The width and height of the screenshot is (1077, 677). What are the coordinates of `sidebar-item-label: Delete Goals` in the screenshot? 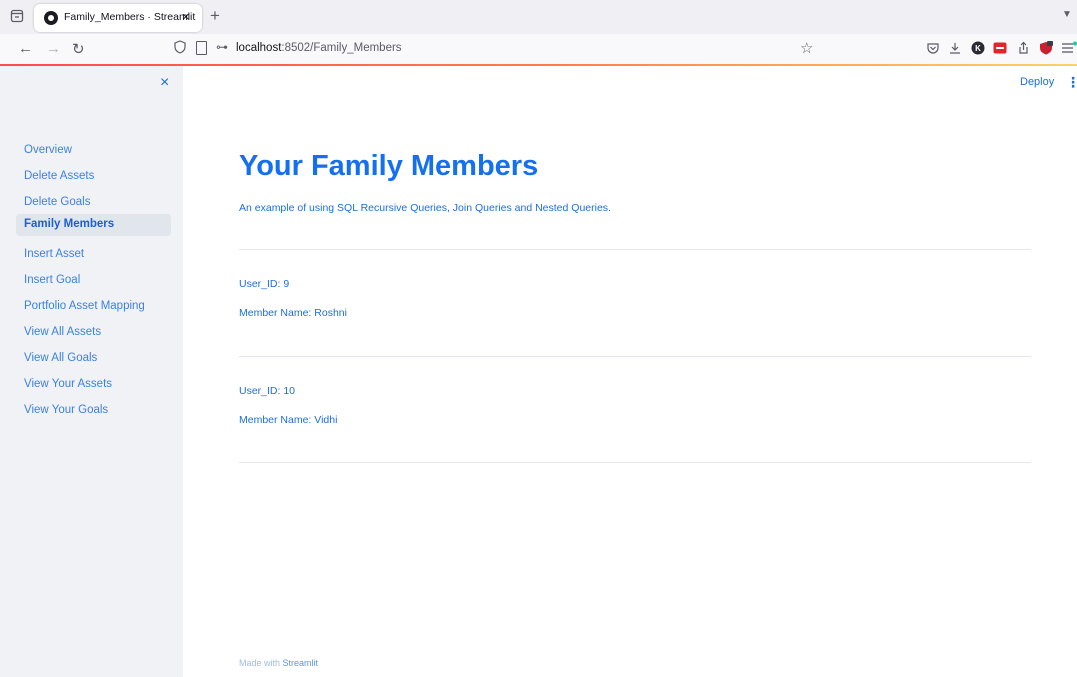 It's located at (57, 202).